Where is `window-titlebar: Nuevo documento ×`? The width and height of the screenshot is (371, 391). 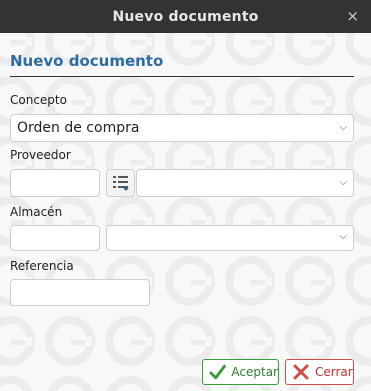 window-titlebar: Nuevo documento × is located at coordinates (185, 16).